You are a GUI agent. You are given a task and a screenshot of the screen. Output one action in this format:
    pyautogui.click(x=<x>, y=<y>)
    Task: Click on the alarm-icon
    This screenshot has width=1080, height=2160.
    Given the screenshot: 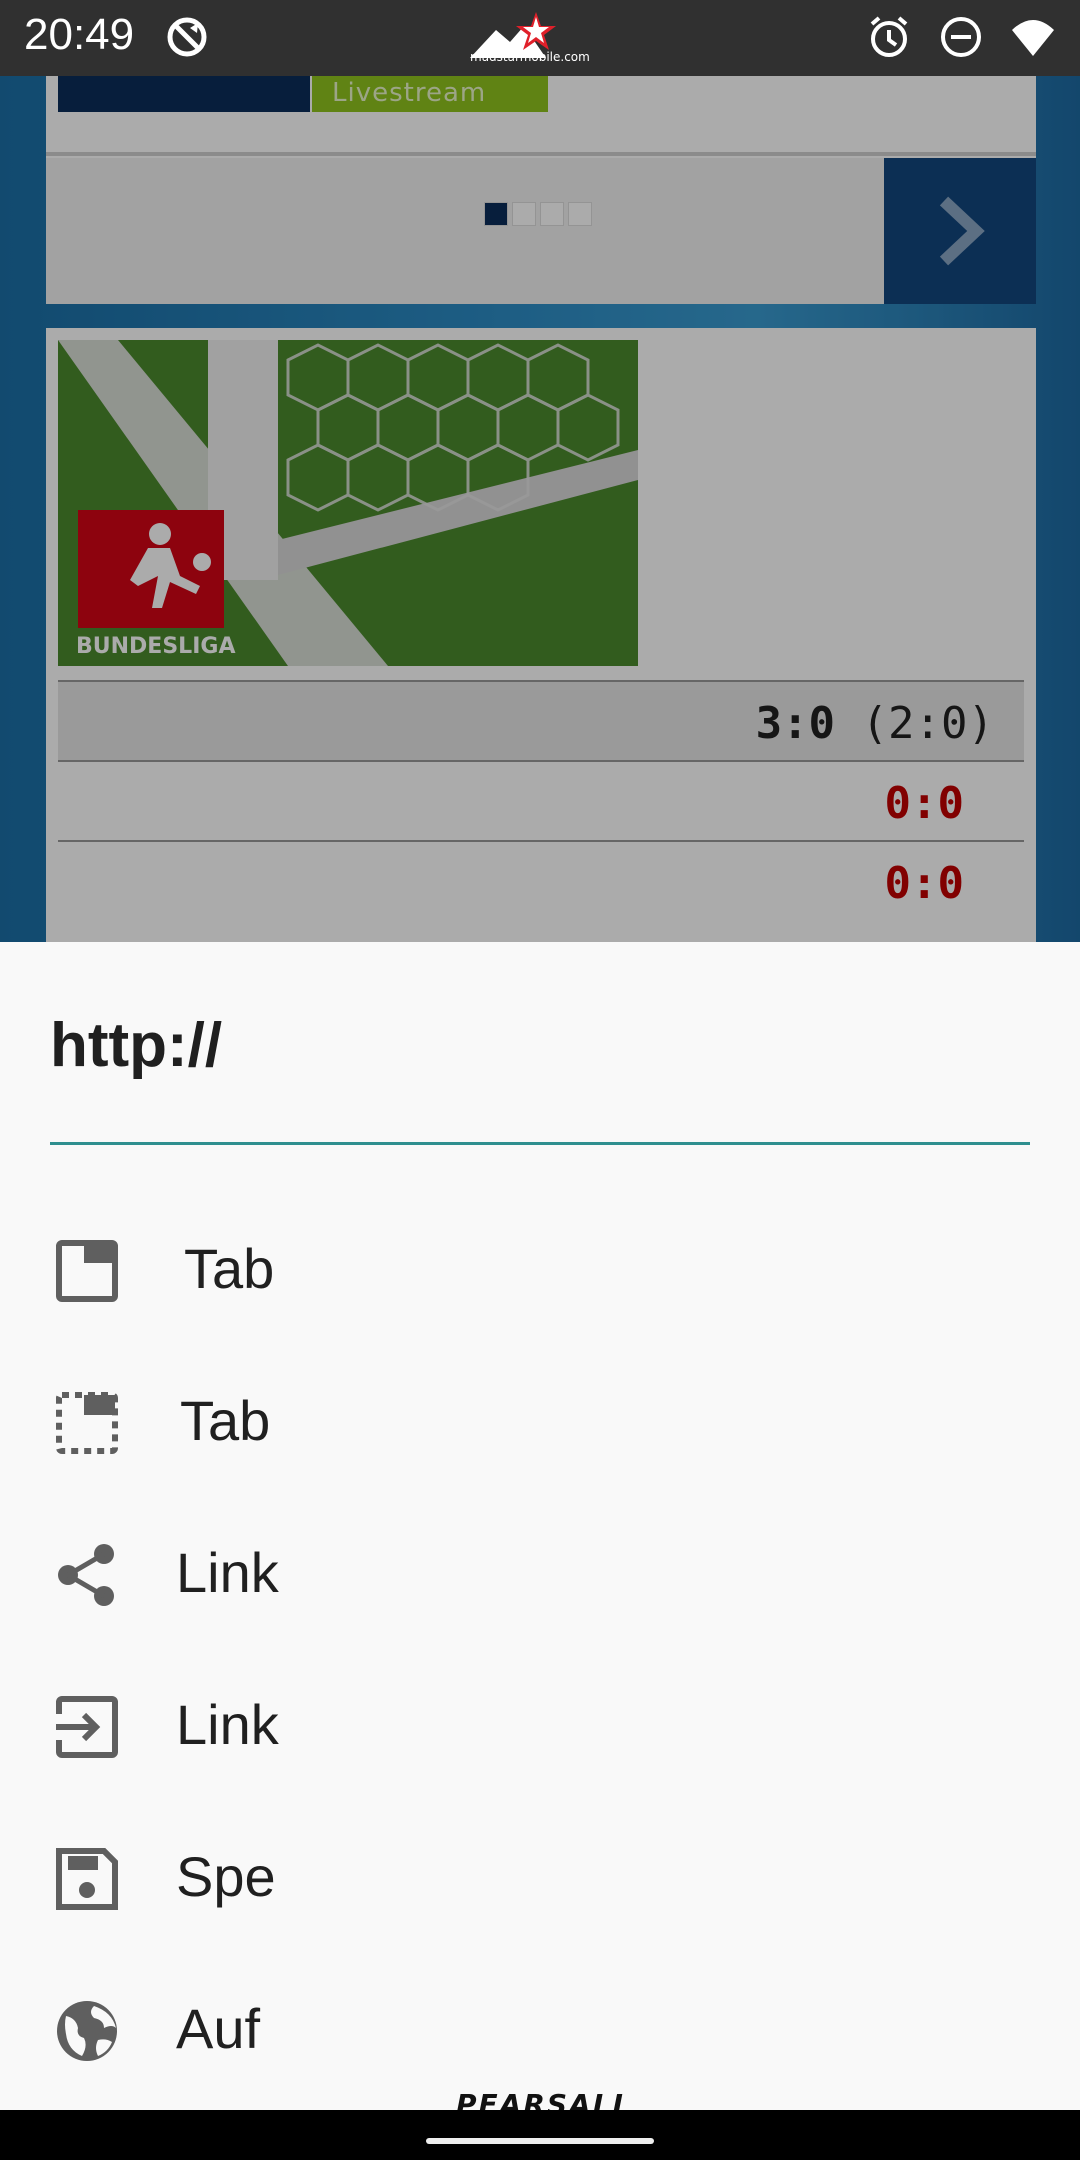 What is the action you would take?
    pyautogui.click(x=889, y=36)
    